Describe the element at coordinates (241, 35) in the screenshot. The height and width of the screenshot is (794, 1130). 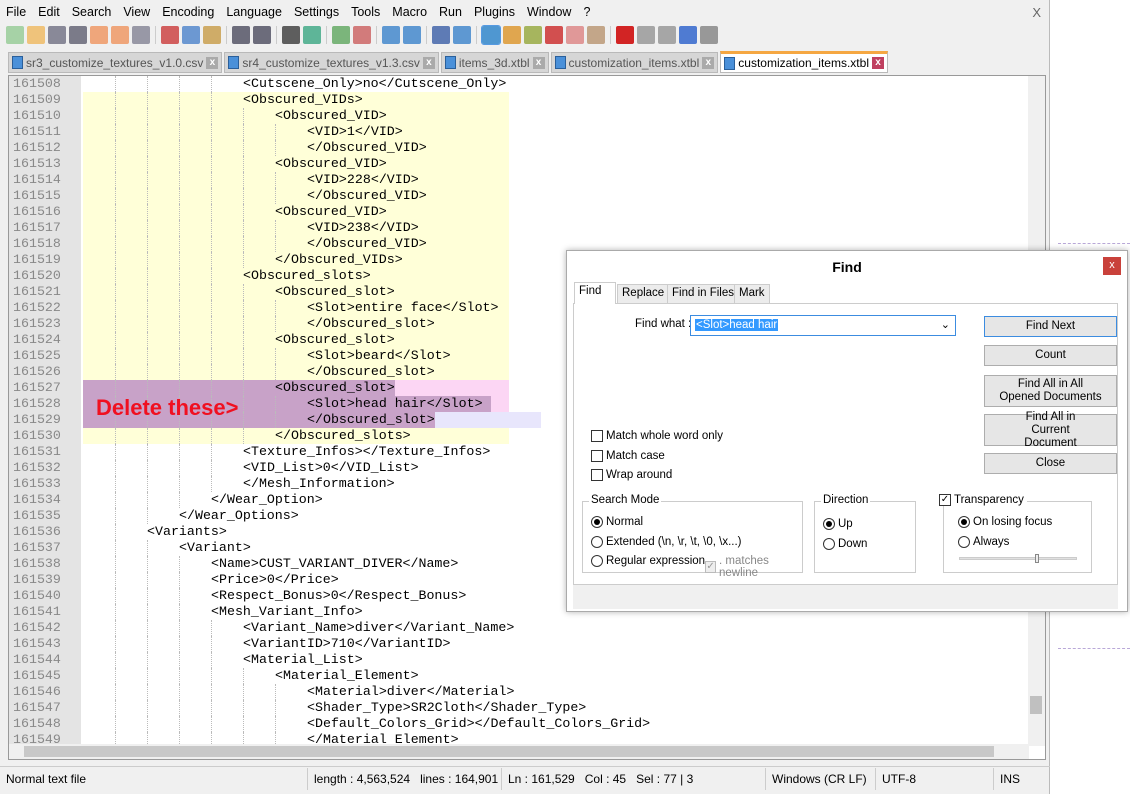
I see `undo-icon` at that location.